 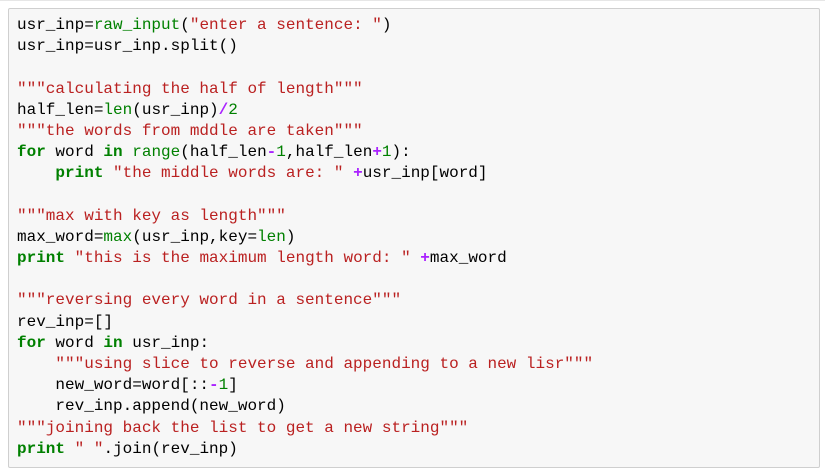 I want to click on code-line: max_word=max(usr_inp,key=len), so click(x=414, y=237).